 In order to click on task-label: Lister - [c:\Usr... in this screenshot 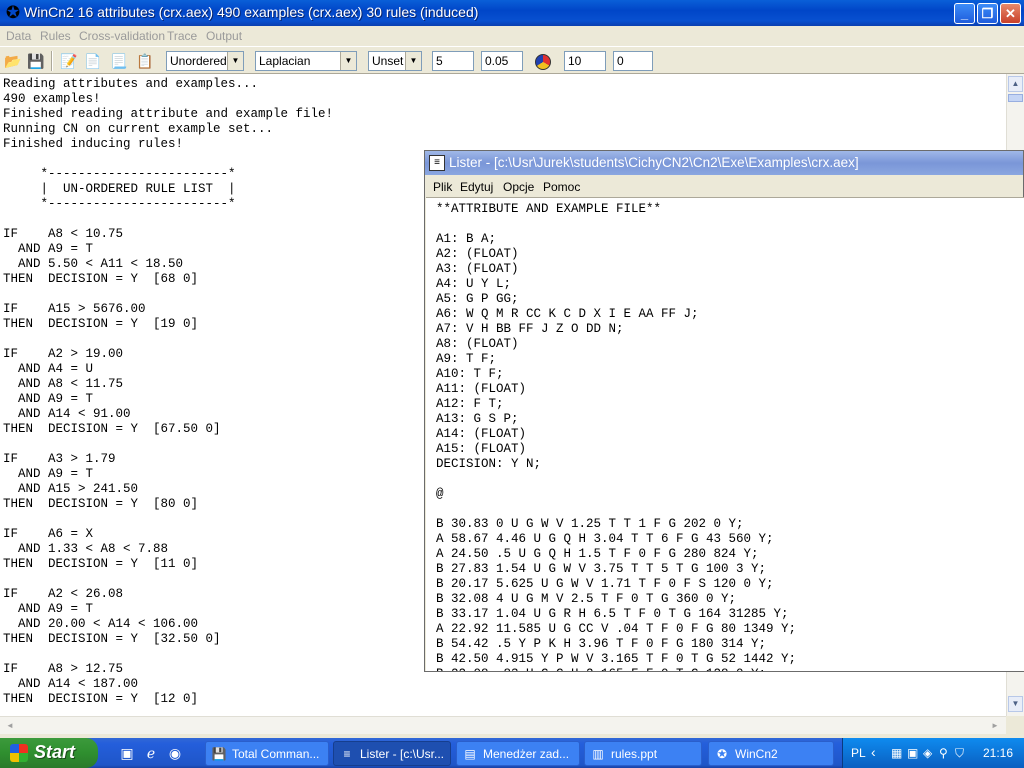, I will do `click(402, 754)`.